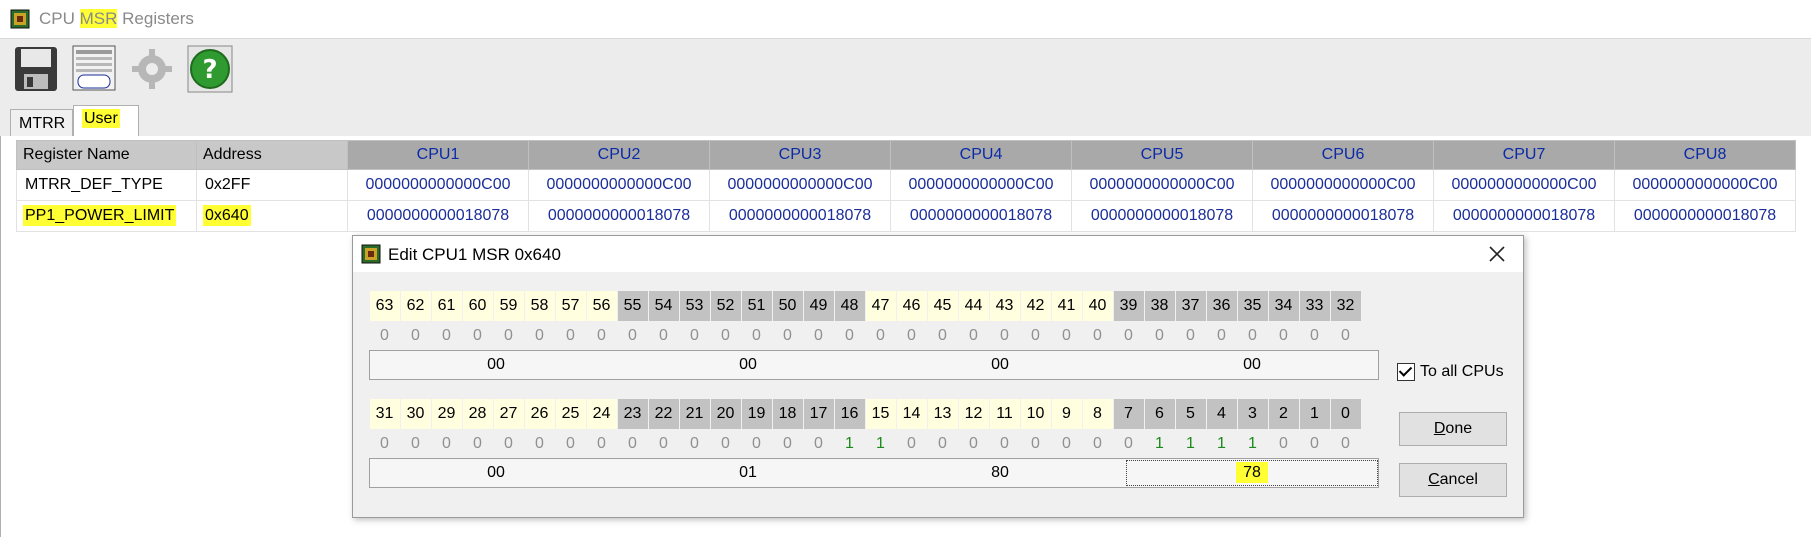  Describe the element at coordinates (106, 185) in the screenshot. I see `register-name-cell: MTRR_DEF_TYPE` at that location.